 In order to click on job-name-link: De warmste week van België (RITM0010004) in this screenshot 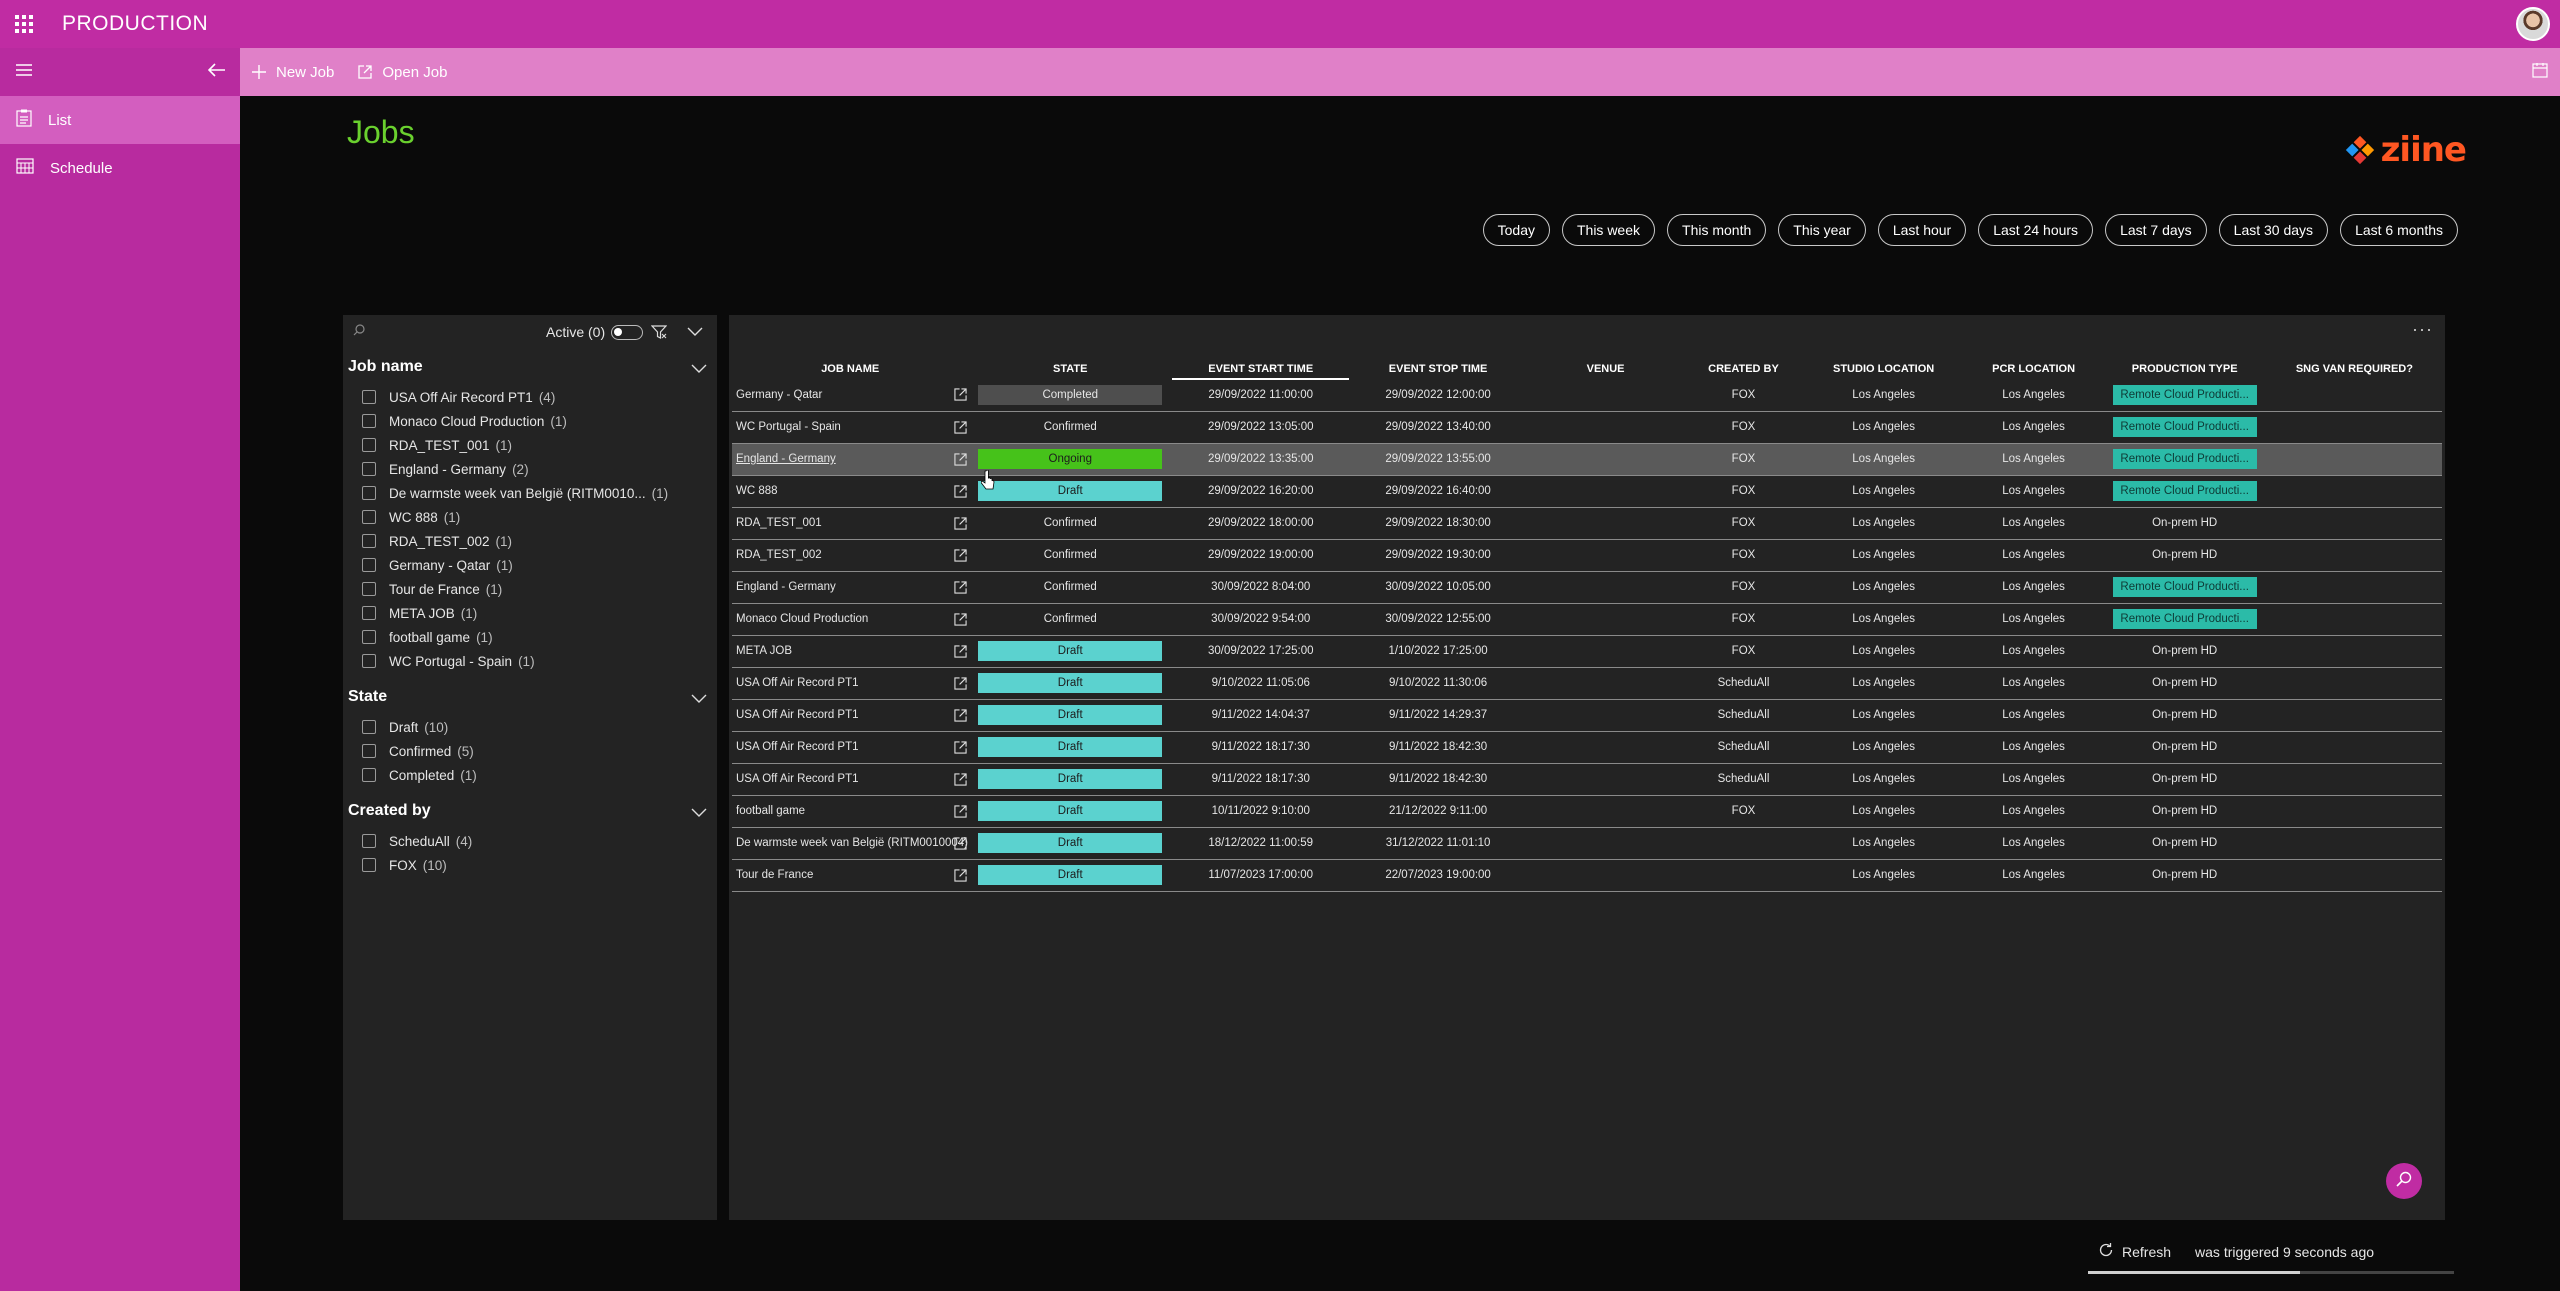, I will do `click(852, 843)`.